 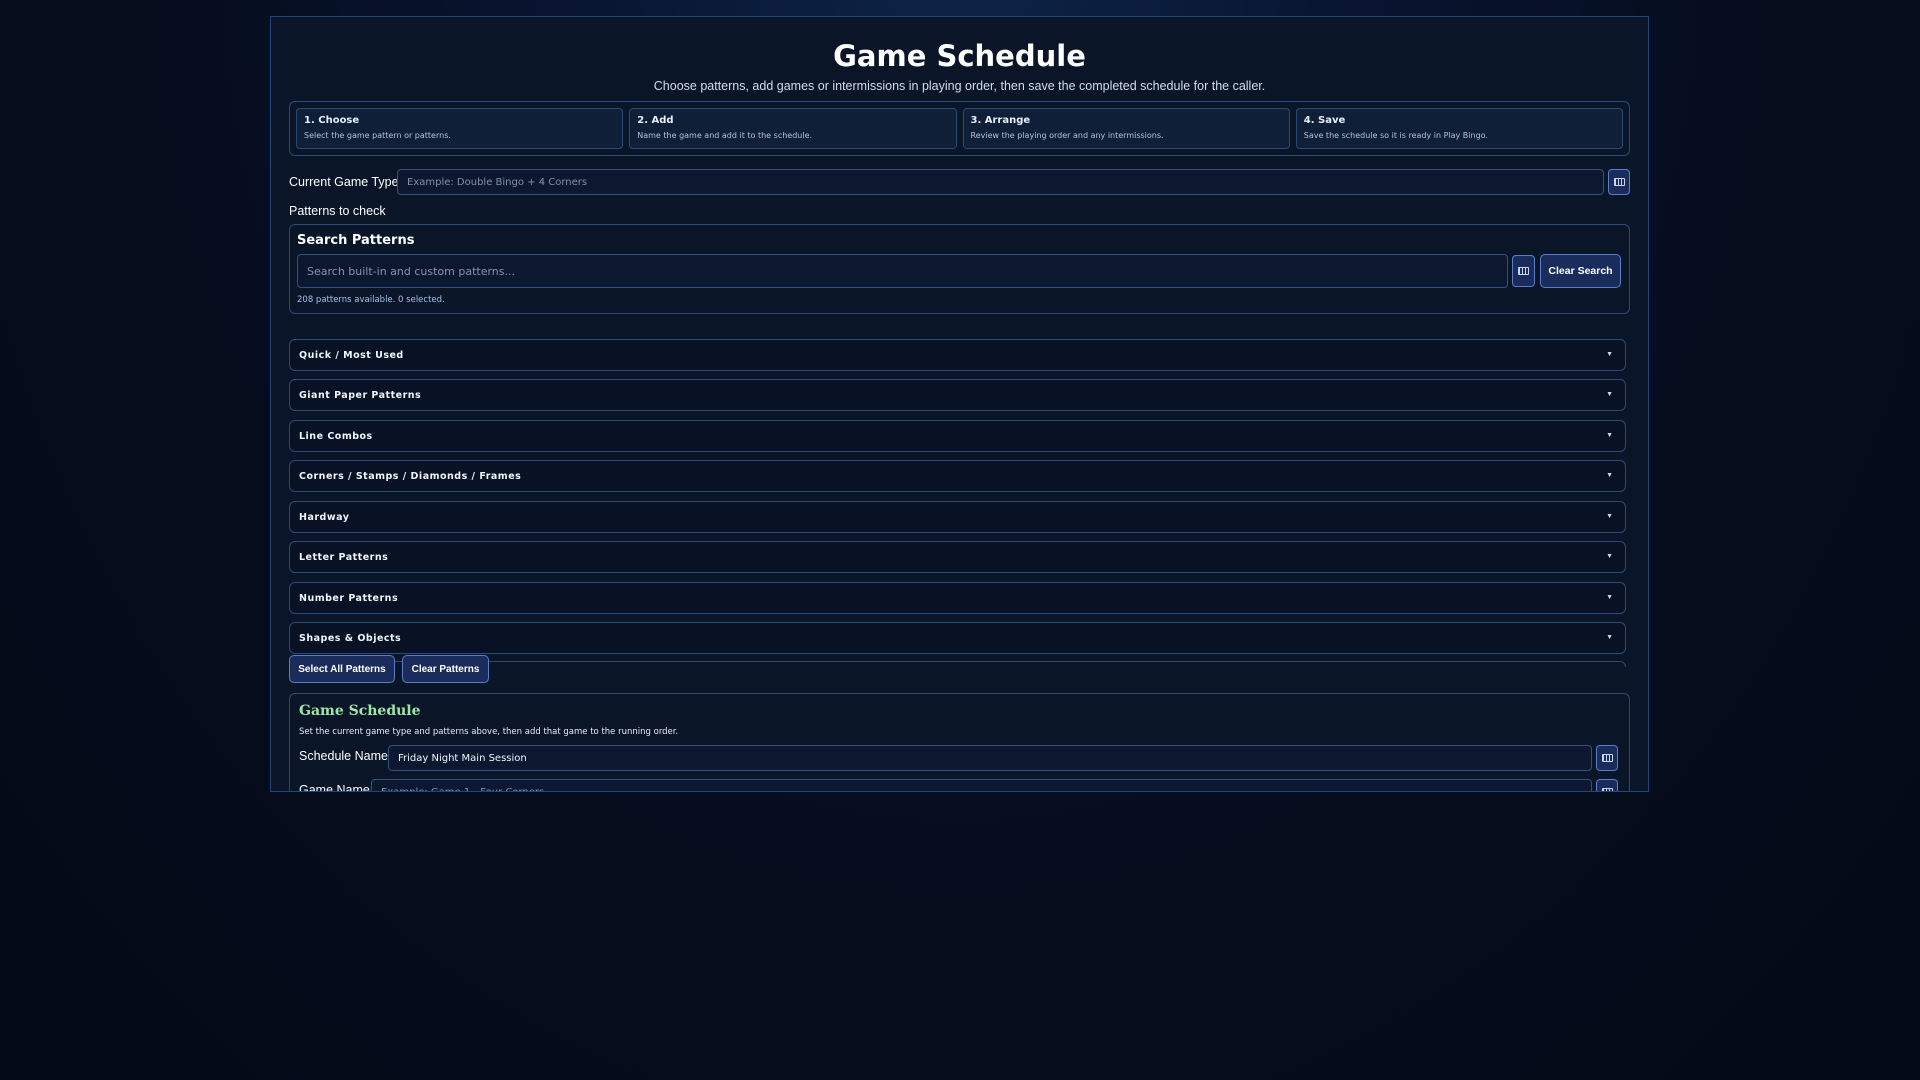 I want to click on game-type-keyboard-button, so click(x=1619, y=182).